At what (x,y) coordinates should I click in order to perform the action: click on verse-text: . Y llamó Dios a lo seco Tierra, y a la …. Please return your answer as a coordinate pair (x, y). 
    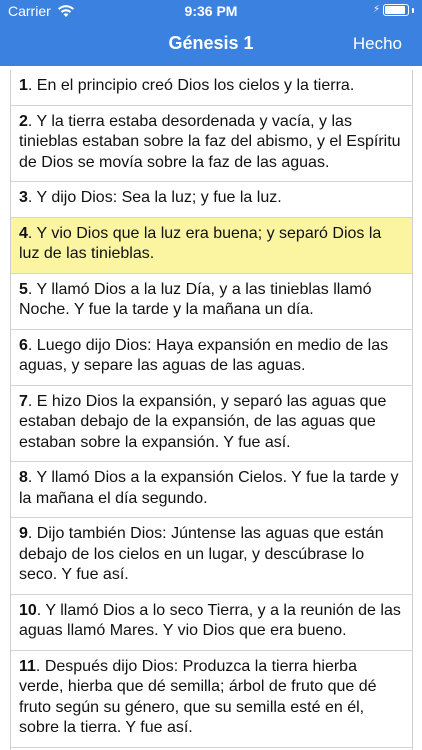
    Looking at the image, I should click on (210, 620).